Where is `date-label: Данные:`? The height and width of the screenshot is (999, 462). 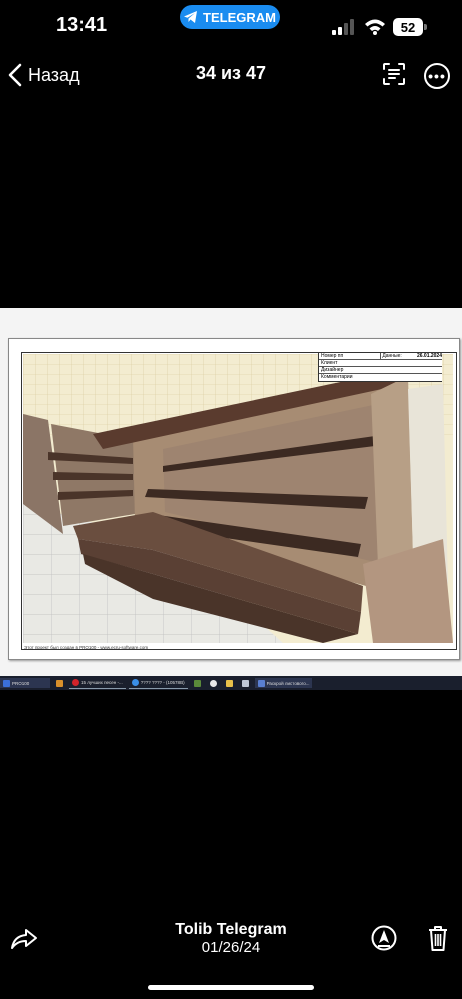
date-label: Данные: is located at coordinates (398, 356).